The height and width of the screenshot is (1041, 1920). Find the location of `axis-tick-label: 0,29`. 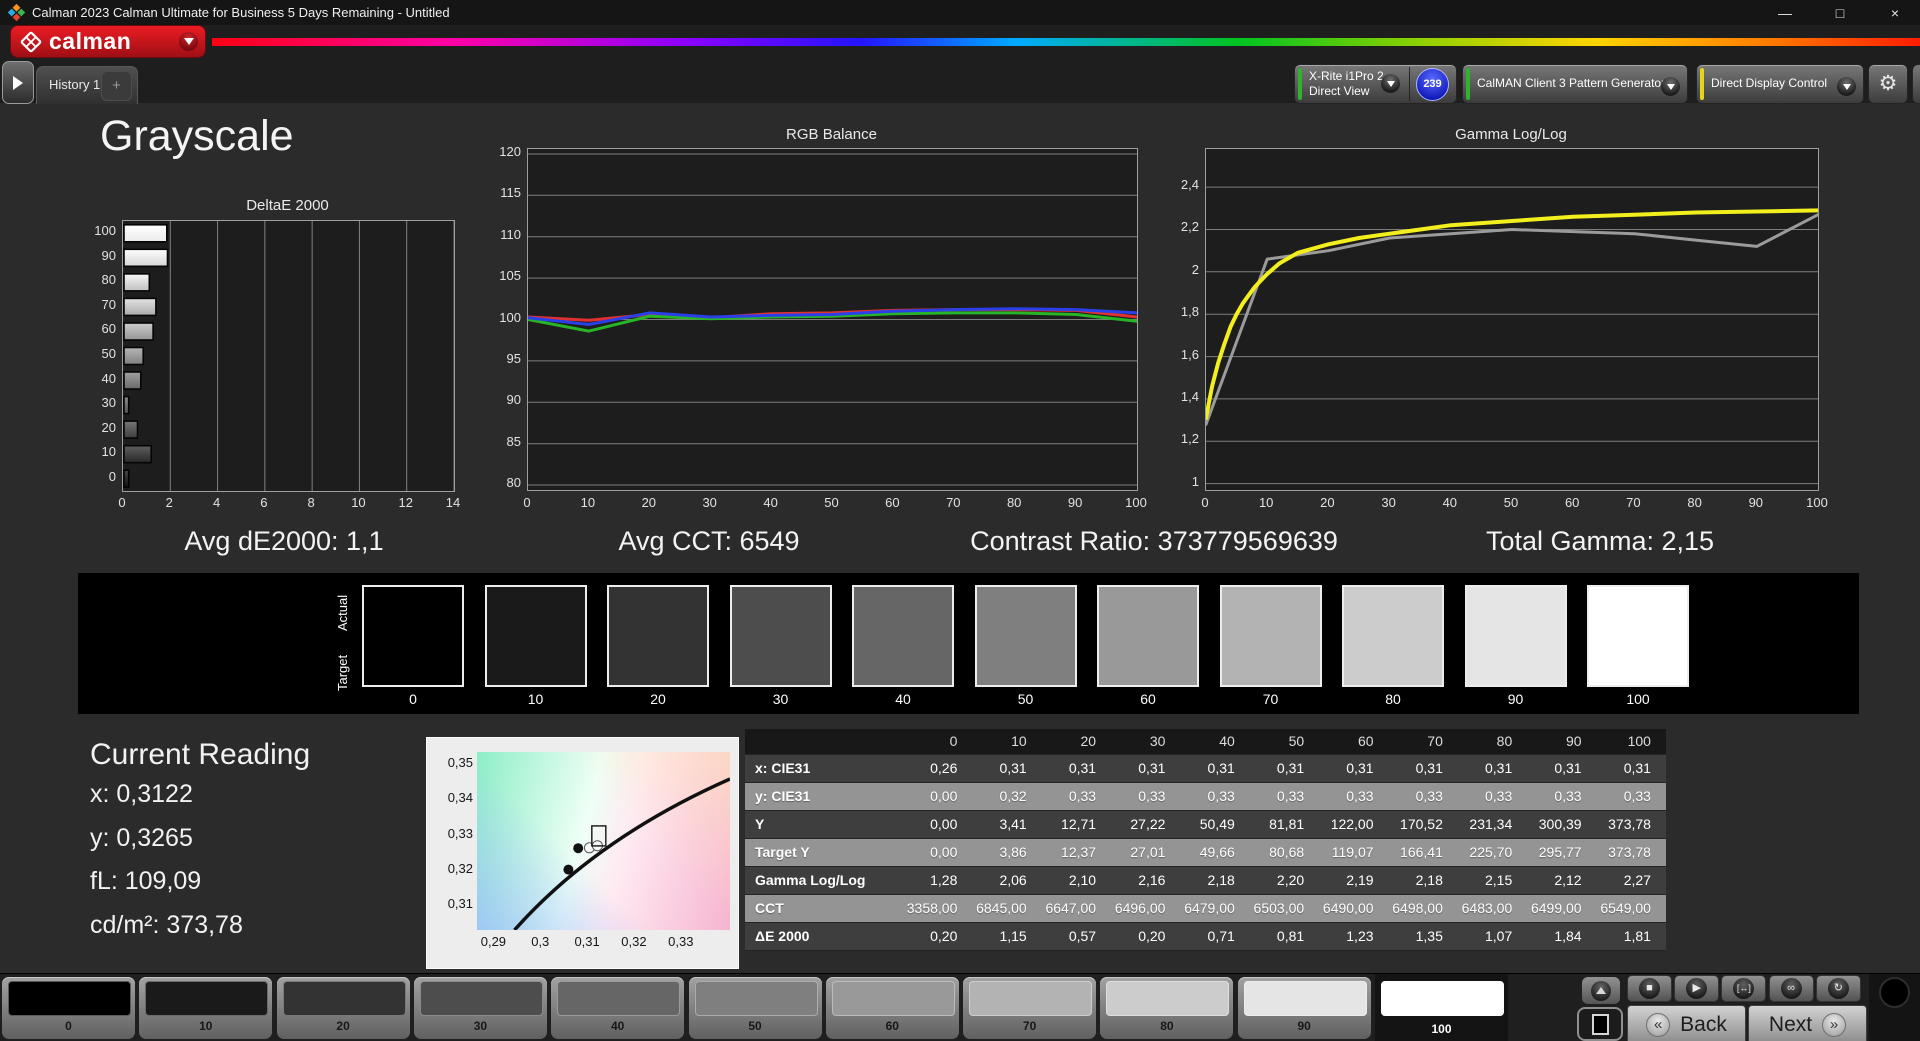

axis-tick-label: 0,29 is located at coordinates (493, 941).